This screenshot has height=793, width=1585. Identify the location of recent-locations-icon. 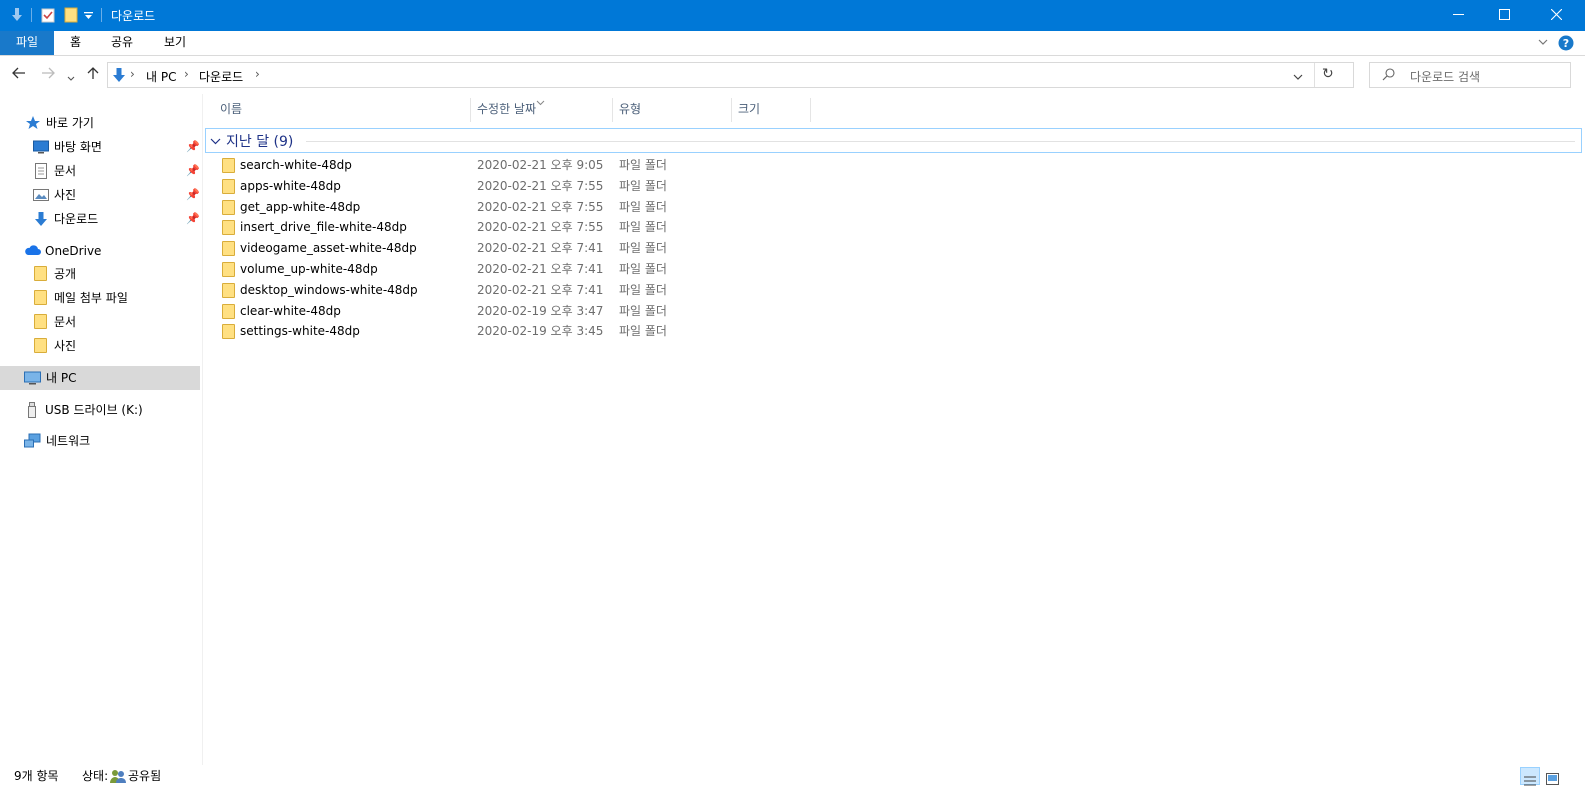
(71, 78).